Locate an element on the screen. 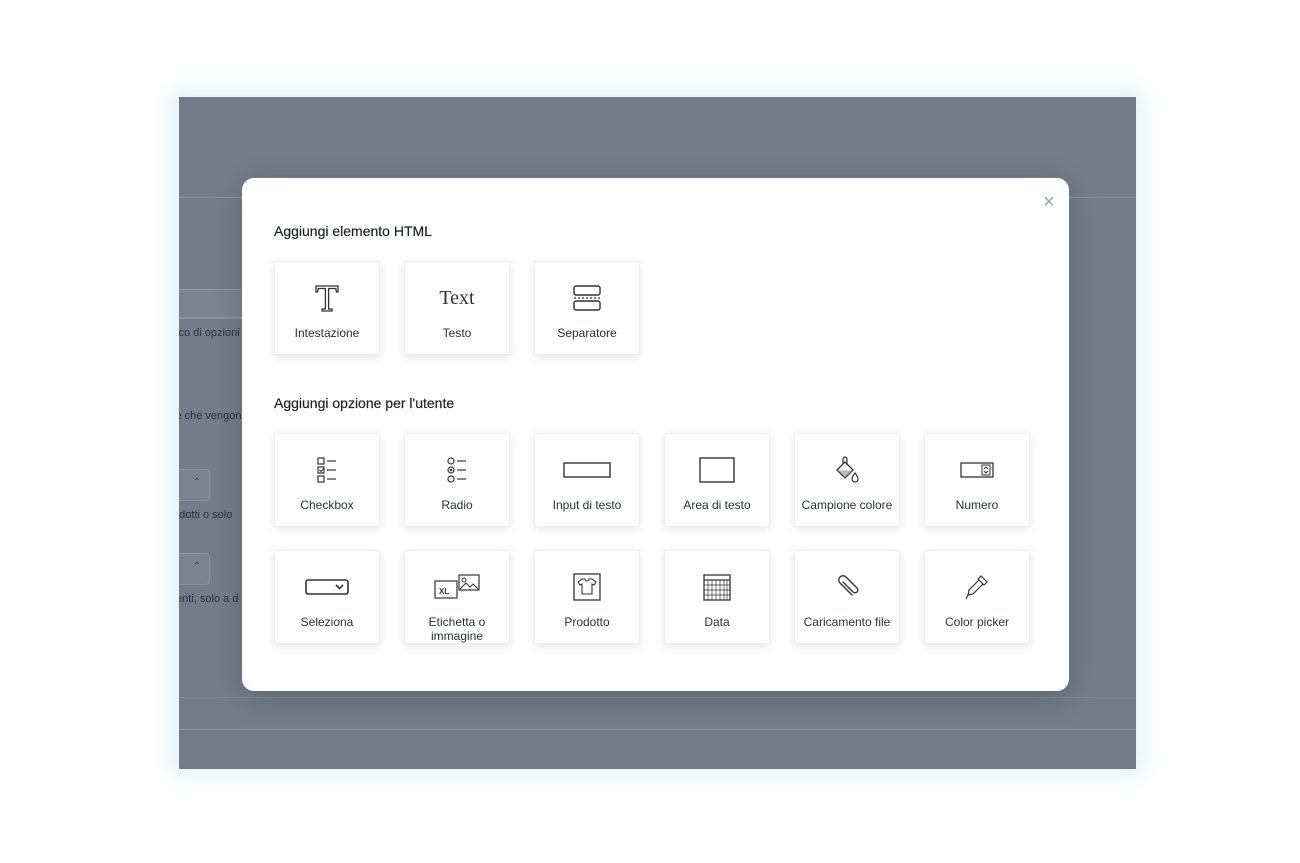 The width and height of the screenshot is (1300, 863). card-date: Data is located at coordinates (717, 597).